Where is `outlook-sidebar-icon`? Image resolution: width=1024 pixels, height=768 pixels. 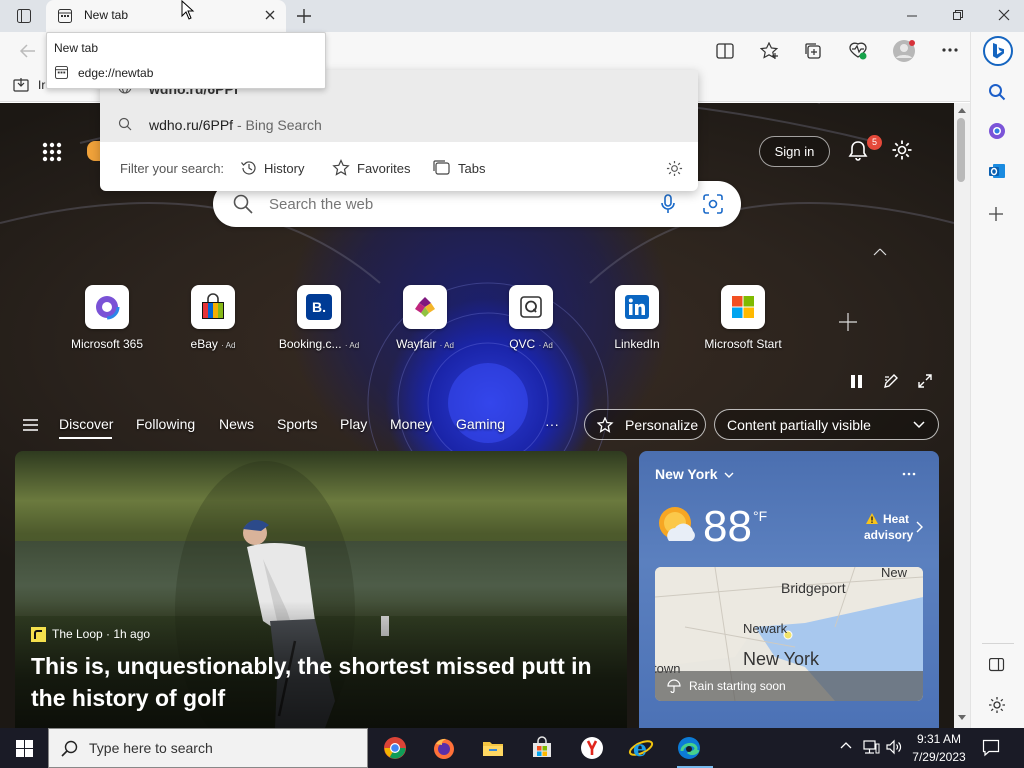
outlook-sidebar-icon is located at coordinates (997, 171).